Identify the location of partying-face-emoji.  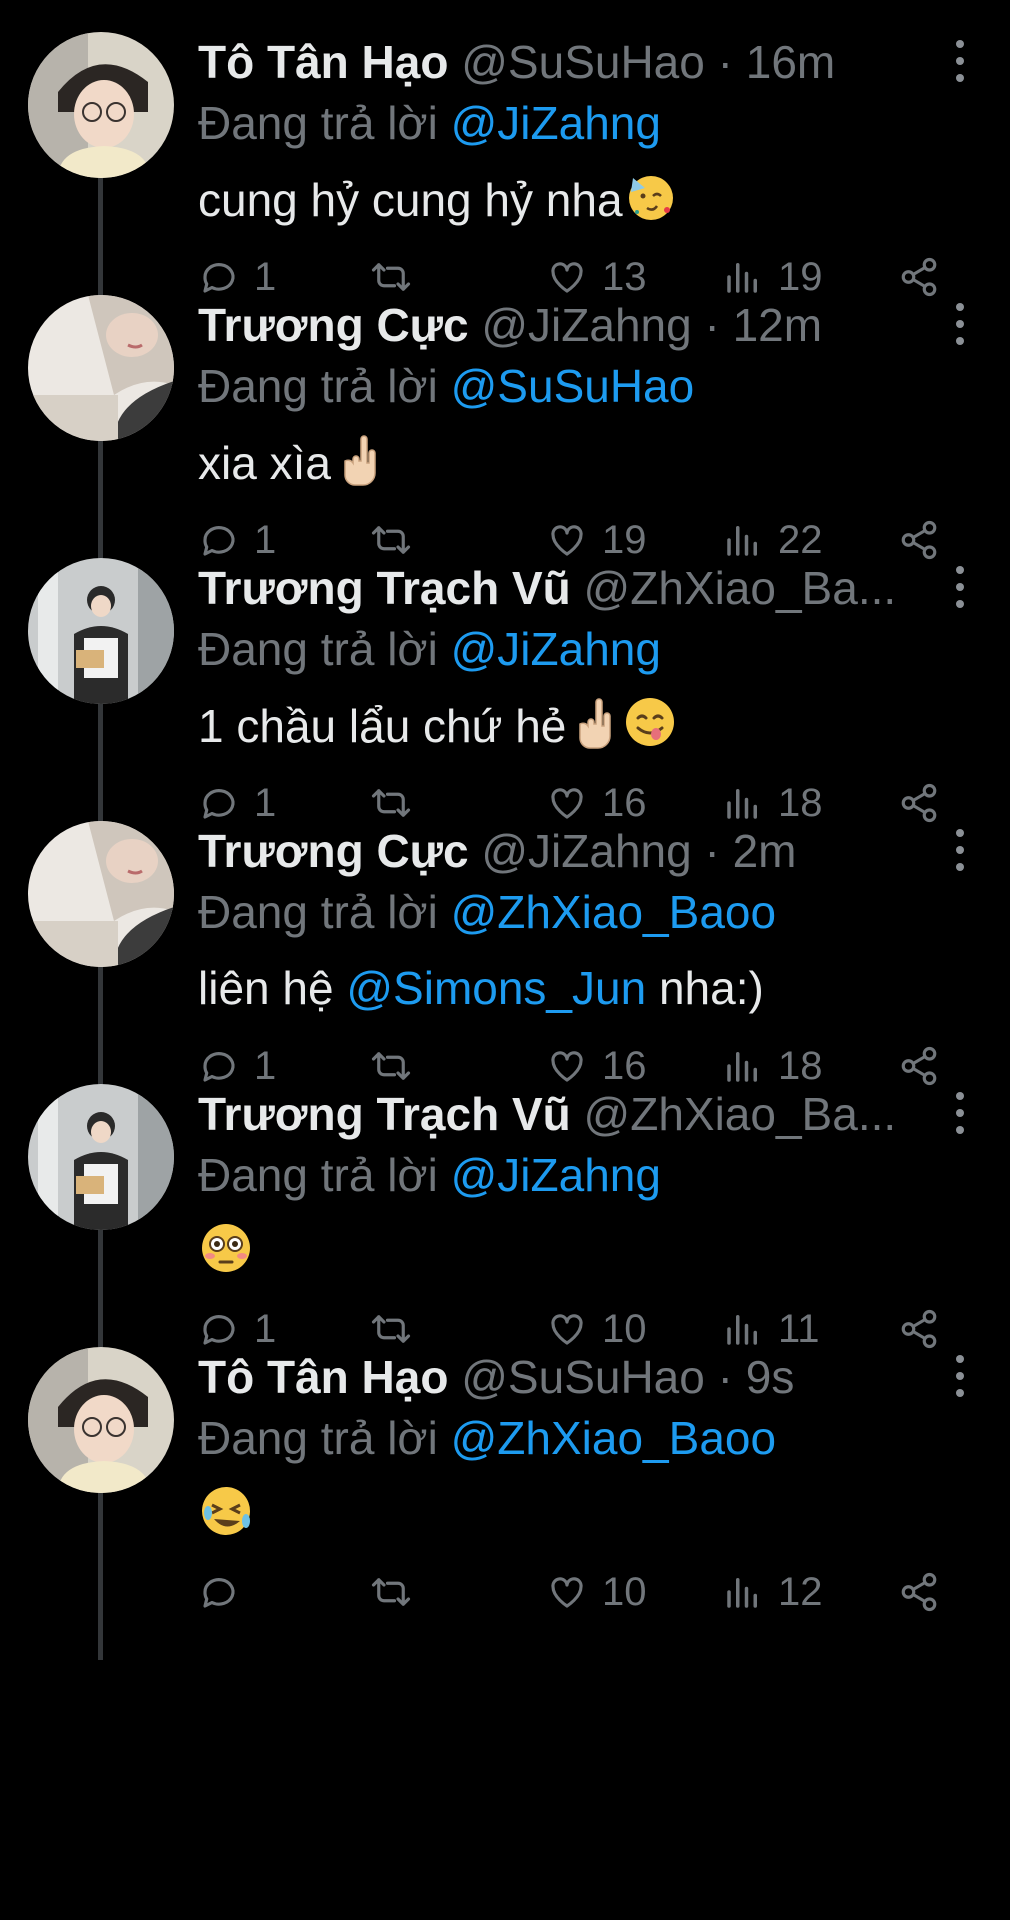
(650, 198).